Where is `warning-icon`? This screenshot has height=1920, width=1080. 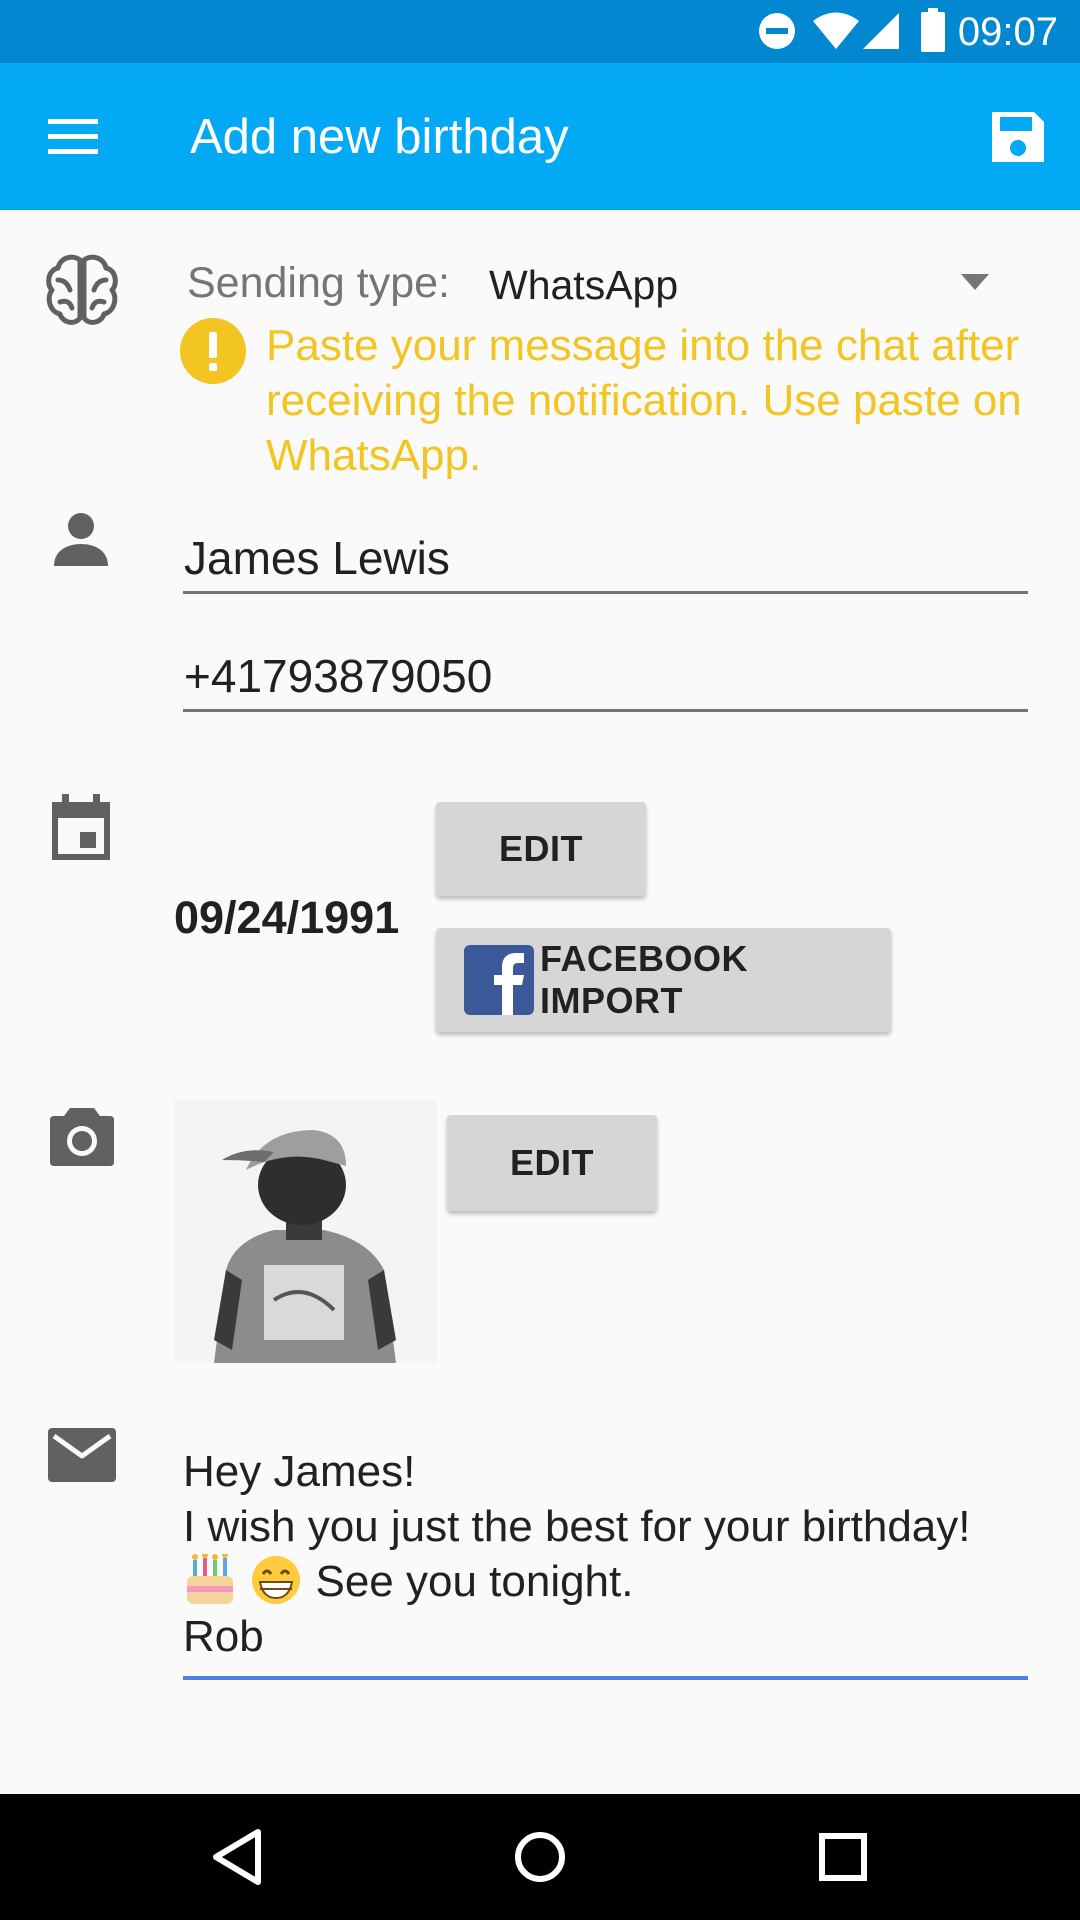 warning-icon is located at coordinates (213, 351).